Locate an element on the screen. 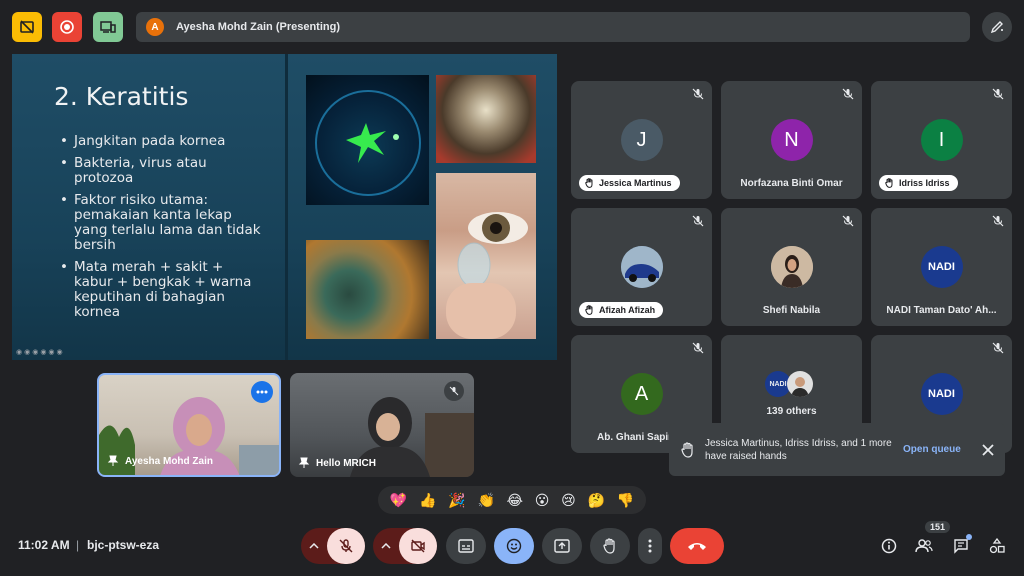  self-video-tile: Ayesha Mohd Zain is located at coordinates (189, 425).